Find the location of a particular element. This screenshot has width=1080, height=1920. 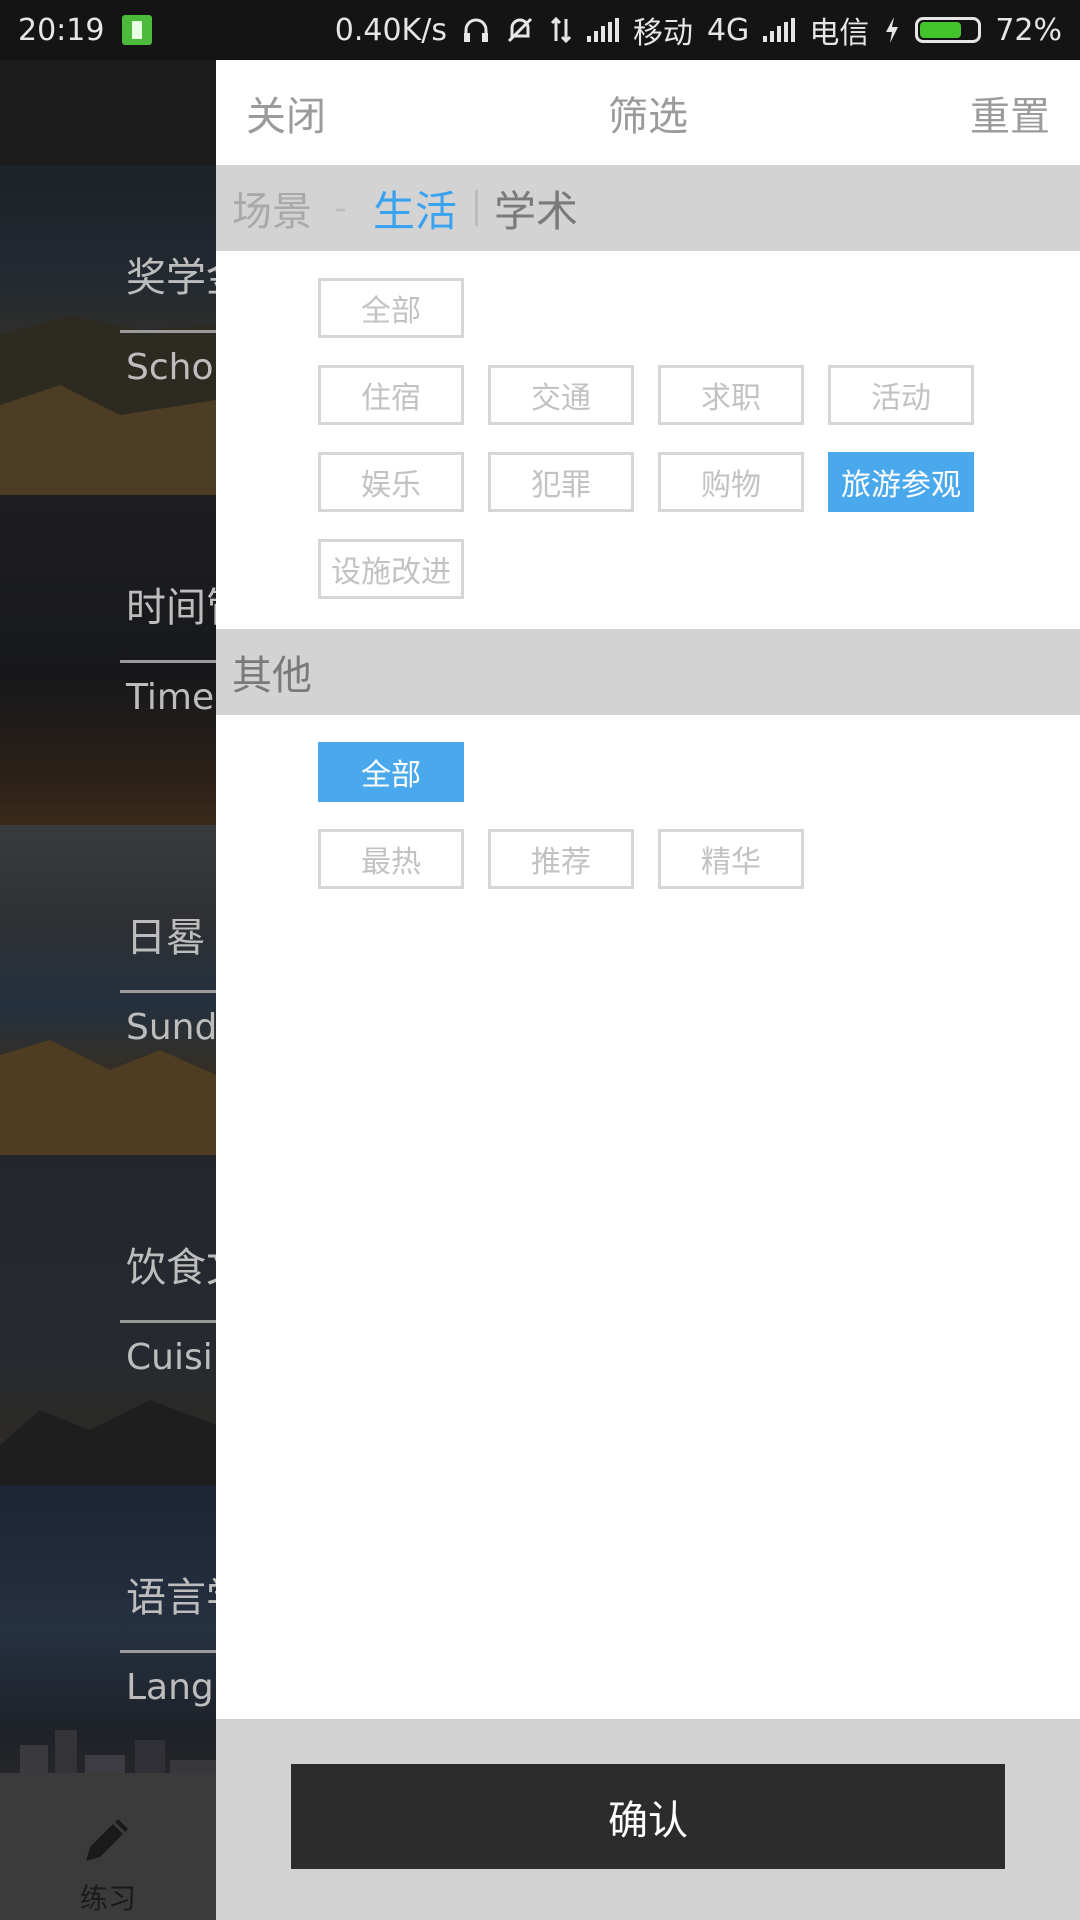

tab-practice: 练习 is located at coordinates (108, 1846).